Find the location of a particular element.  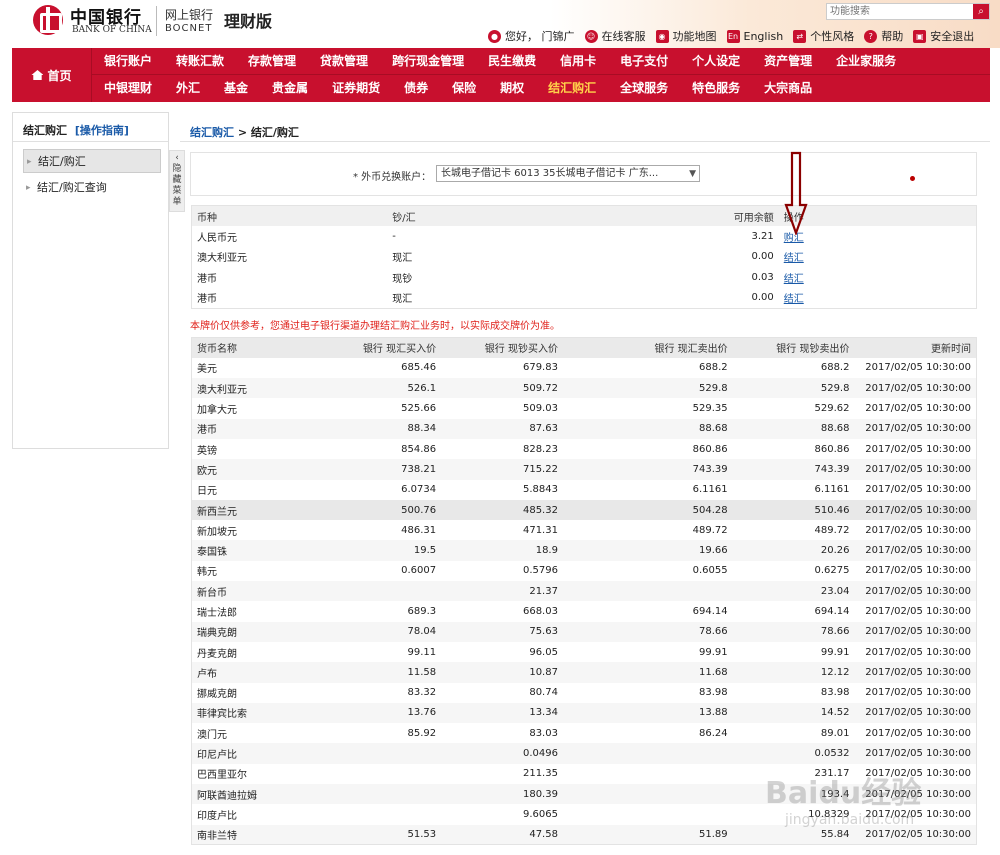

rate-cell: 78.66 is located at coordinates (793, 631).